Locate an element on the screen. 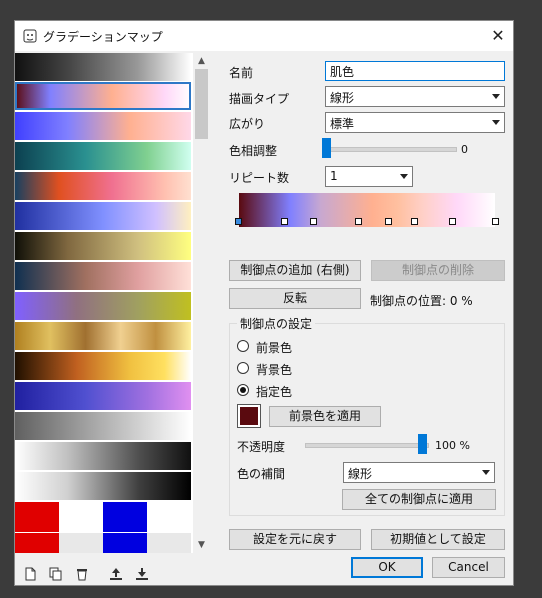 The image size is (542, 598). opacity-slider-track is located at coordinates (367, 445).